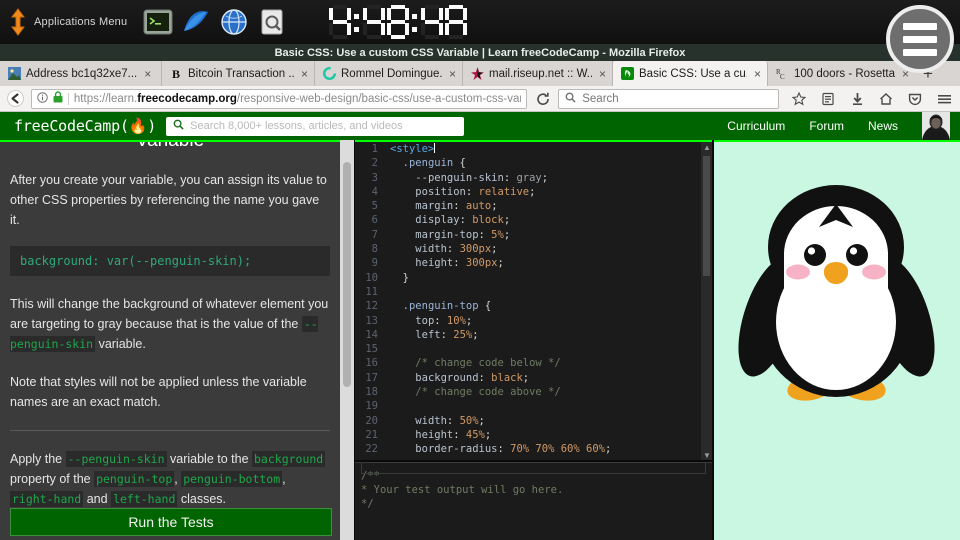  Describe the element at coordinates (170, 261) in the screenshot. I see `lesson-code-example: background: var(--penguin-skin);` at that location.